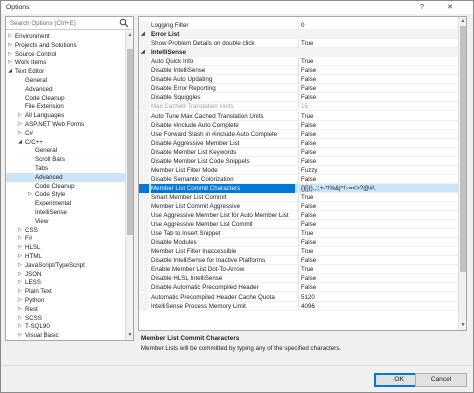  What do you see at coordinates (124, 23) in the screenshot?
I see `search-icon` at bounding box center [124, 23].